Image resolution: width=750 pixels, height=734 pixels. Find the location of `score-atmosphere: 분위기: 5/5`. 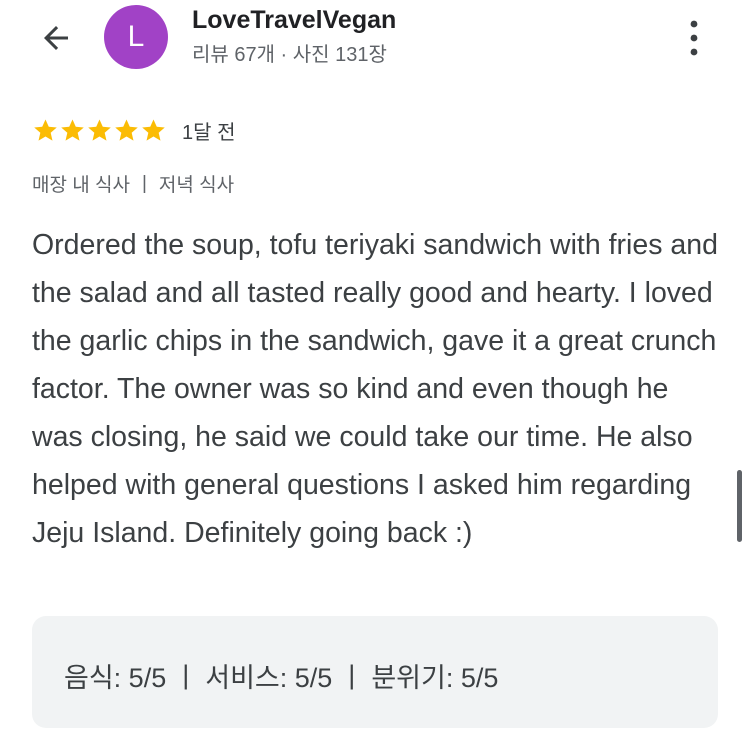

score-atmosphere: 분위기: 5/5 is located at coordinates (435, 678).